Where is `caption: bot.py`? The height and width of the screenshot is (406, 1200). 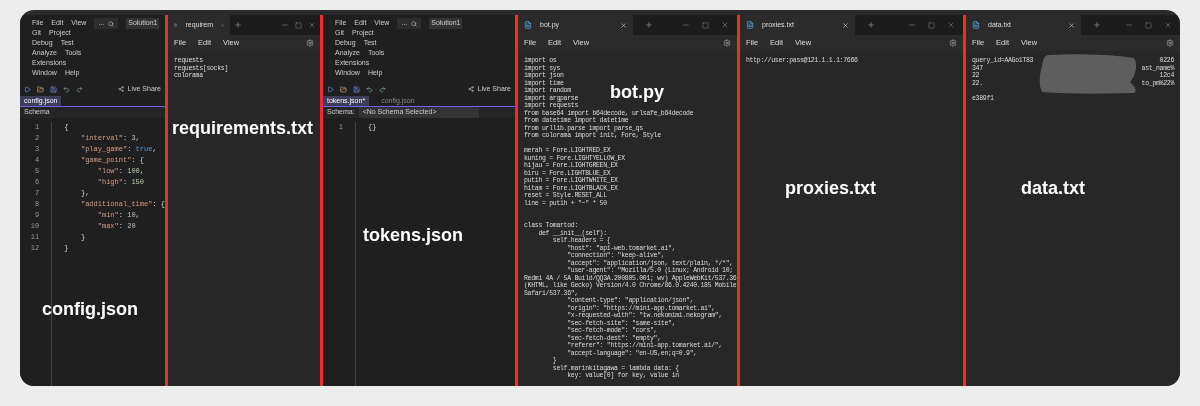
caption: bot.py is located at coordinates (637, 92).